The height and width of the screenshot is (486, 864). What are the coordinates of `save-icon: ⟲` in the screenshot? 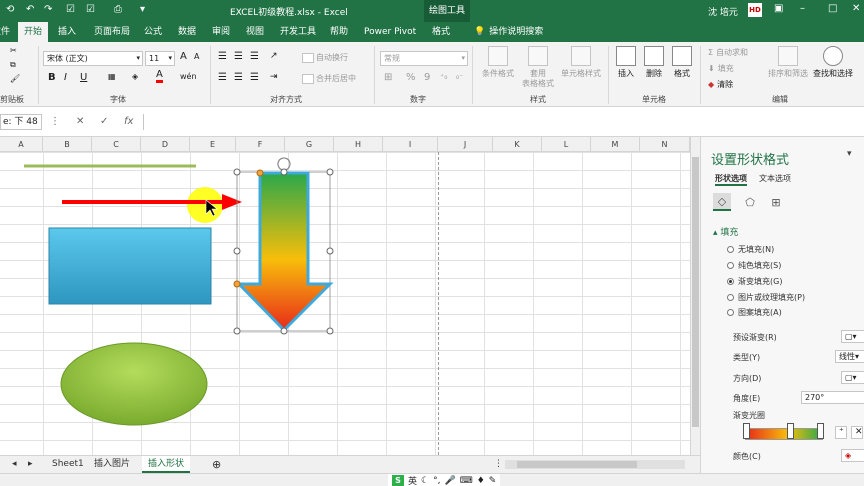 It's located at (10, 9).